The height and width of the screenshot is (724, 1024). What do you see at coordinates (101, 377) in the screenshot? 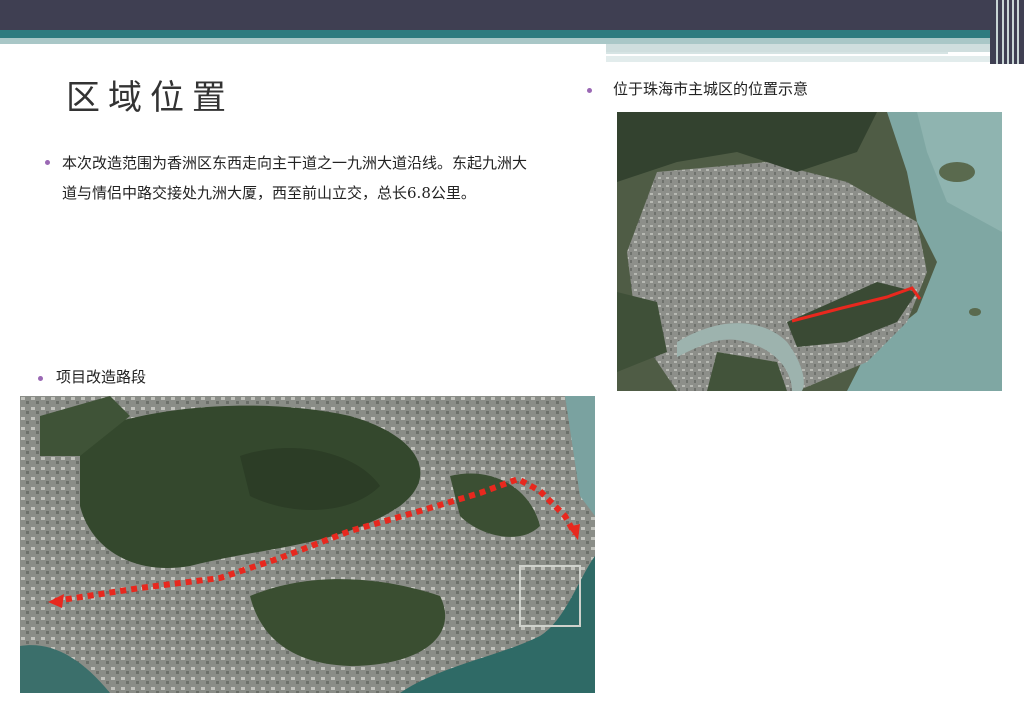
I see `route-map-label: 项目改造路段` at bounding box center [101, 377].